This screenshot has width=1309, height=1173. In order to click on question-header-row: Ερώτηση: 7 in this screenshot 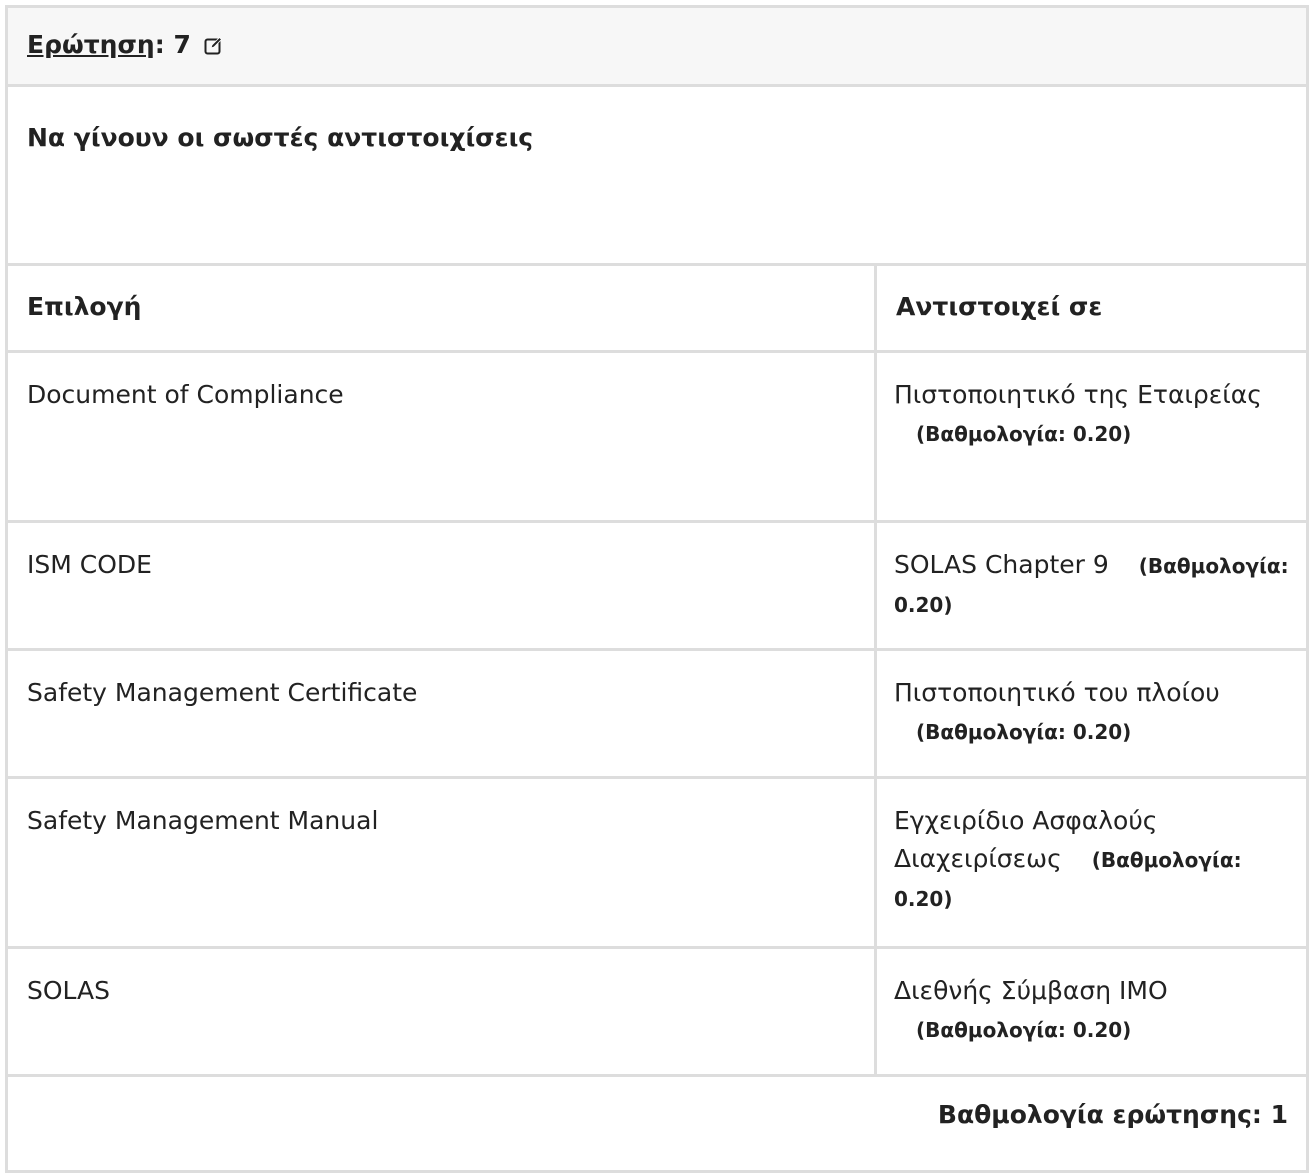, I will do `click(656, 46)`.